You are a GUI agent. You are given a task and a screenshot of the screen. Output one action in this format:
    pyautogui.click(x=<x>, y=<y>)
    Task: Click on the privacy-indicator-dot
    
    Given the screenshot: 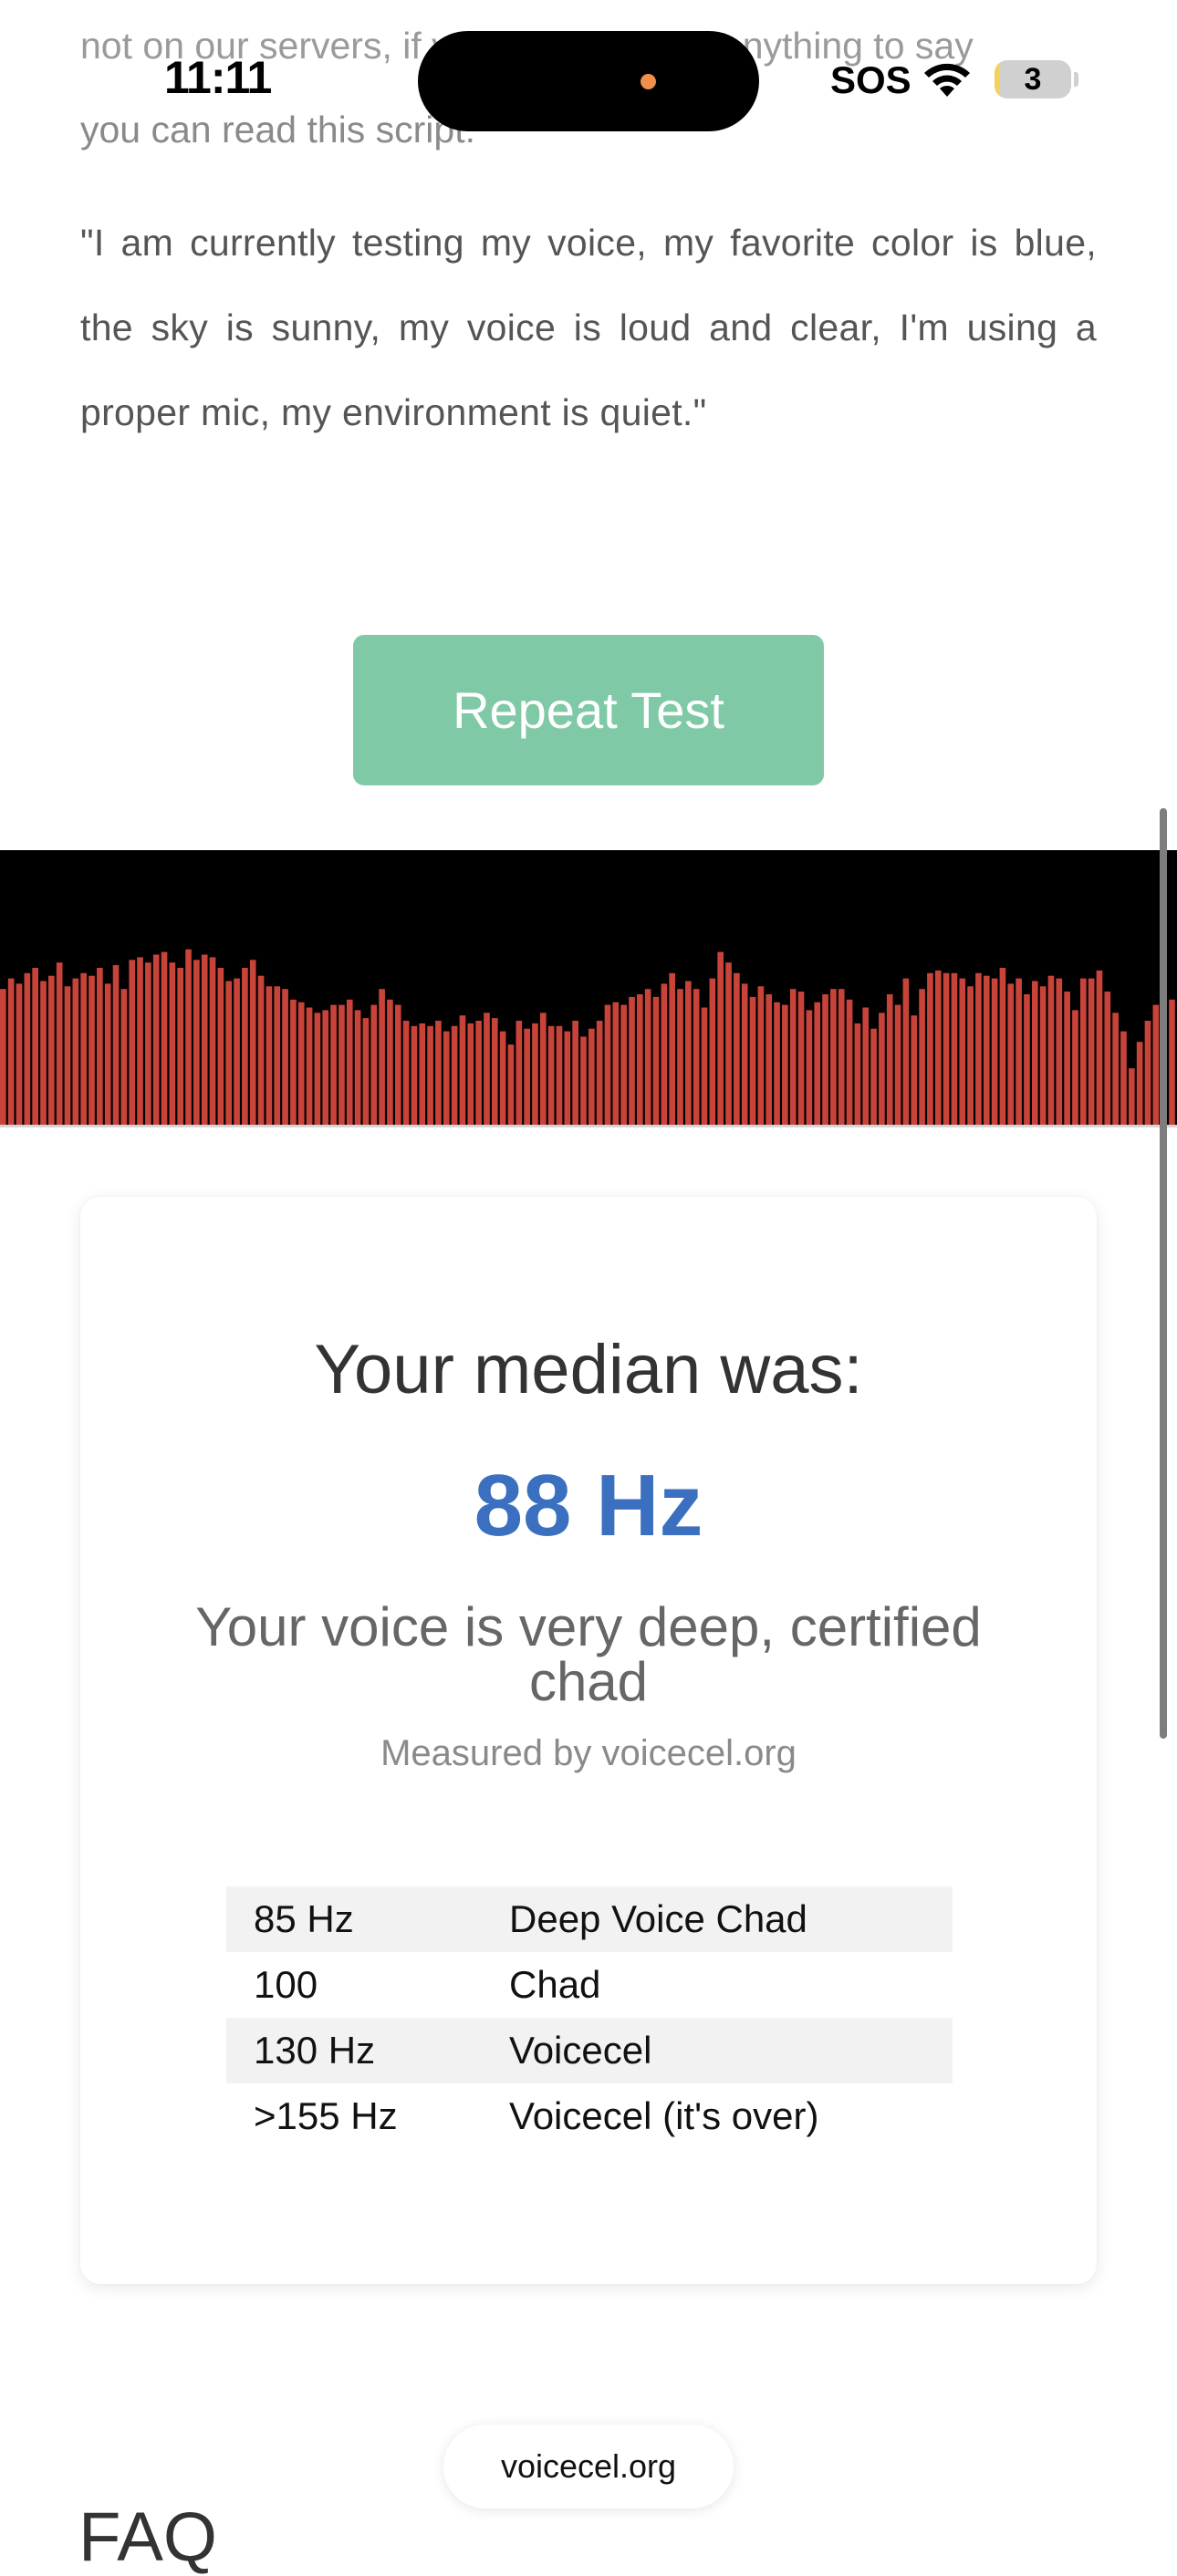 What is the action you would take?
    pyautogui.click(x=648, y=81)
    